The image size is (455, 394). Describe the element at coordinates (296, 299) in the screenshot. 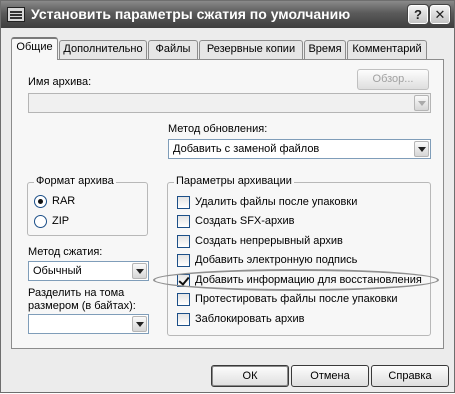

I see `test-files-label: Протестировать файлы после упаковки` at that location.